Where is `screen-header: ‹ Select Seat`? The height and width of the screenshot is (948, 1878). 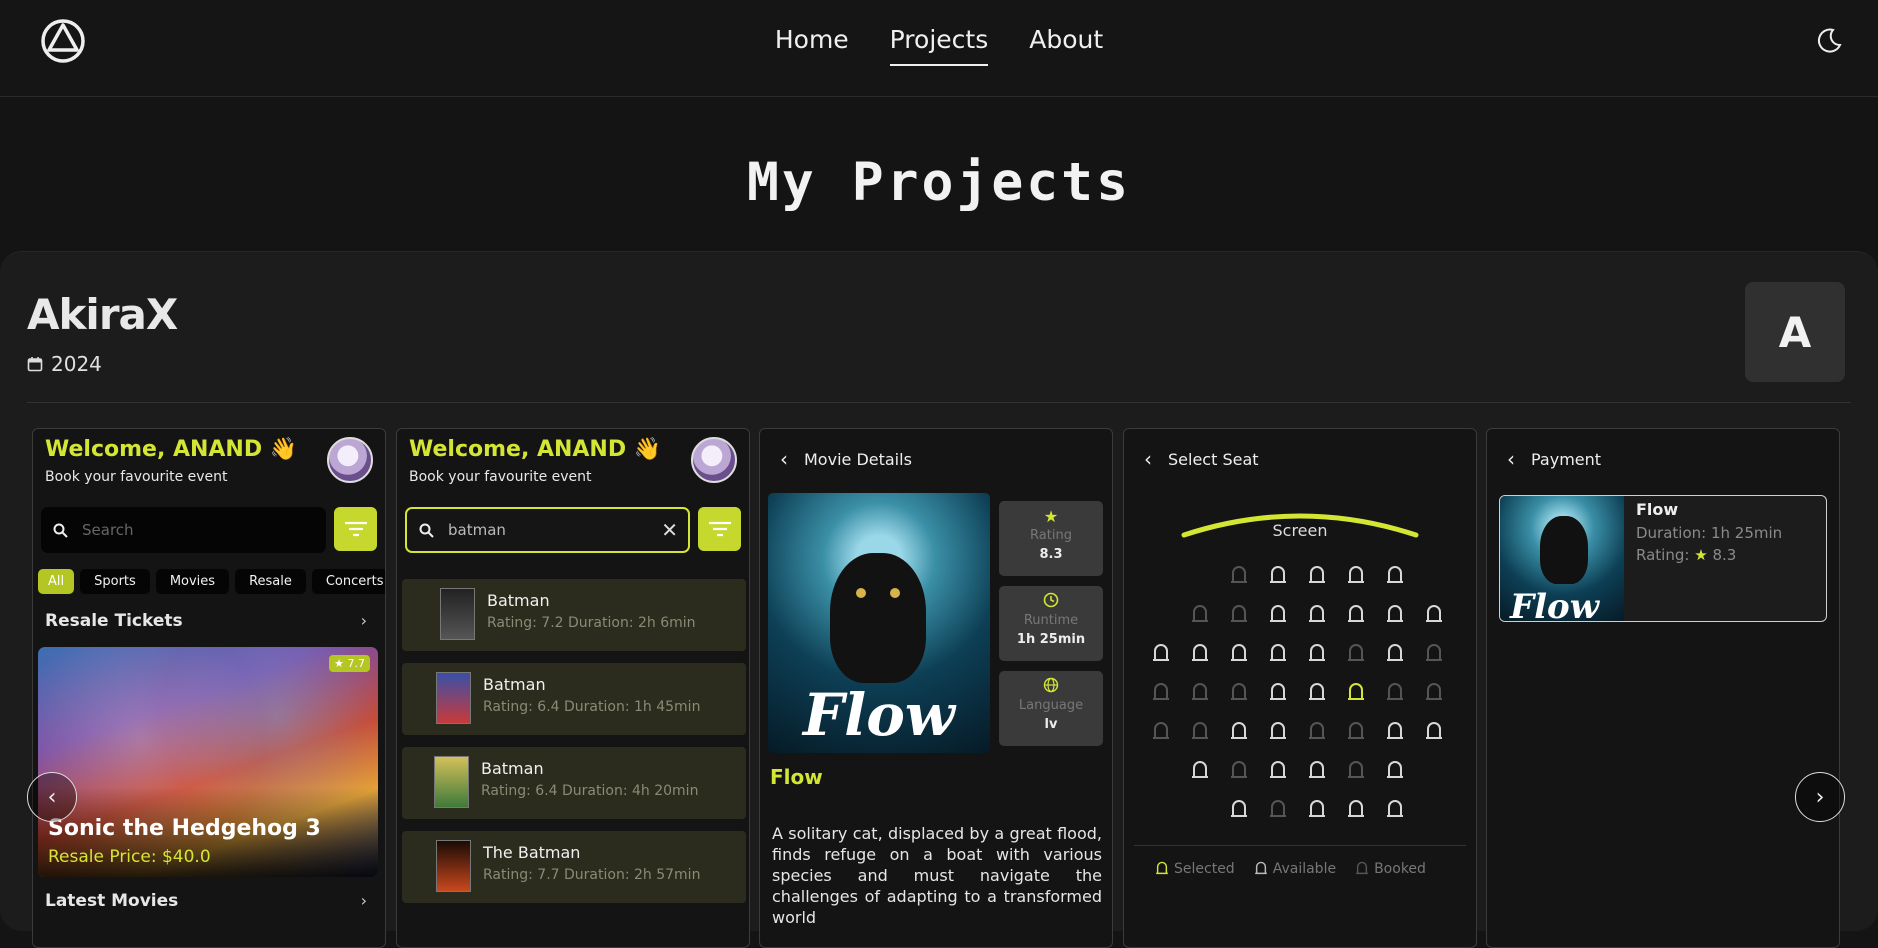 screen-header: ‹ Select Seat is located at coordinates (1201, 459).